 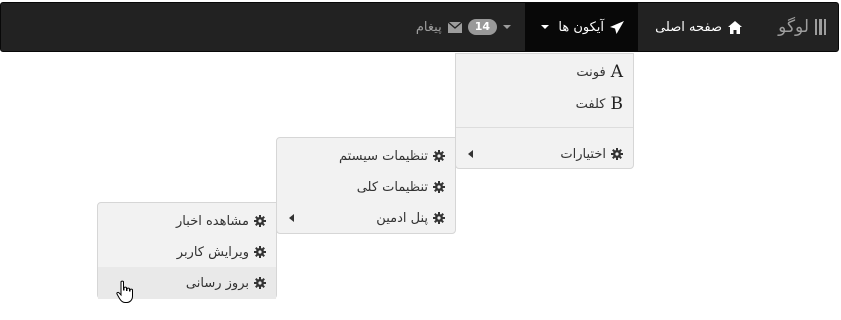 I want to click on send-icon, so click(x=617, y=27).